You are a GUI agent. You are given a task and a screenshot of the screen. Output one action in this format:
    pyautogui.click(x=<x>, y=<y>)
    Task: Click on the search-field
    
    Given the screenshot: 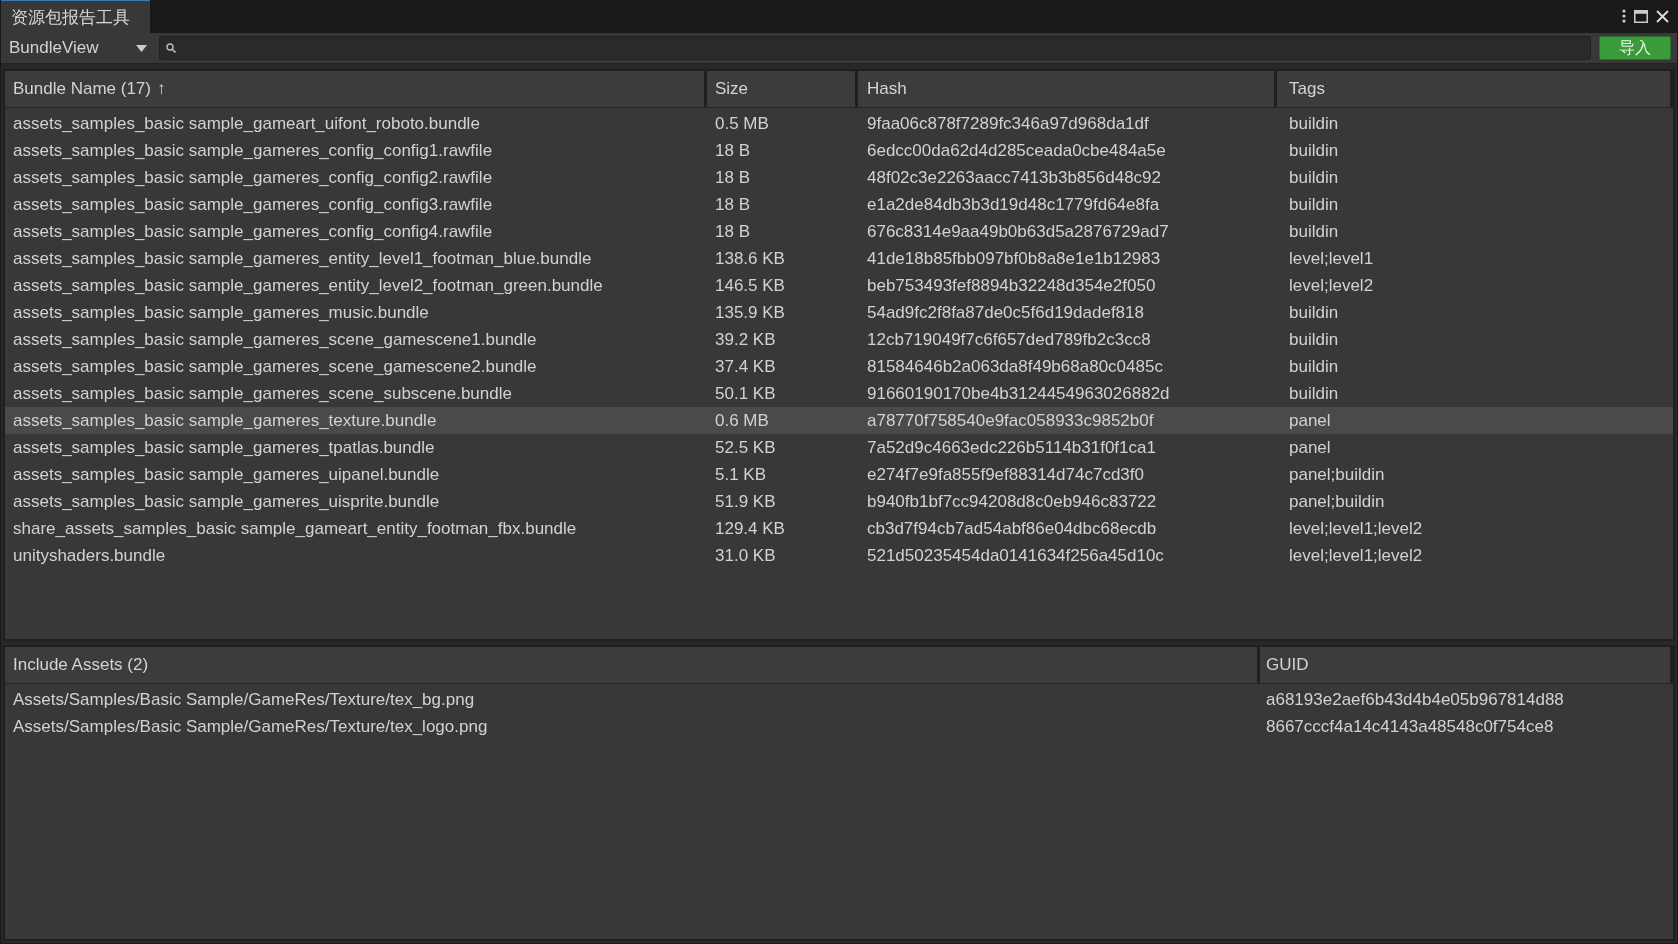 What is the action you would take?
    pyautogui.click(x=875, y=48)
    